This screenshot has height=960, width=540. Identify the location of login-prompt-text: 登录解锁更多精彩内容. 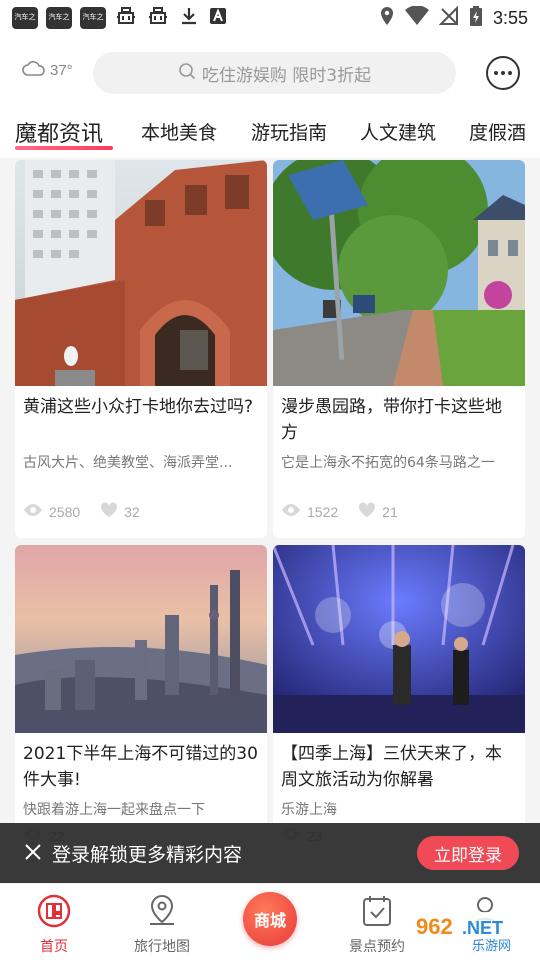
(147, 855).